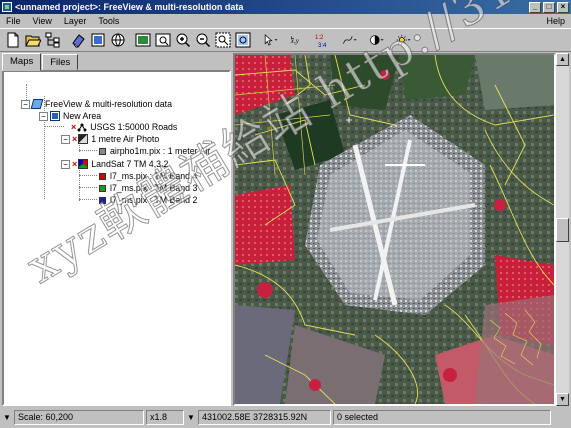 Image resolution: width=571 pixels, height=428 pixels. What do you see at coordinates (82, 116) in the screenshot?
I see `tree-label-area: New Area` at bounding box center [82, 116].